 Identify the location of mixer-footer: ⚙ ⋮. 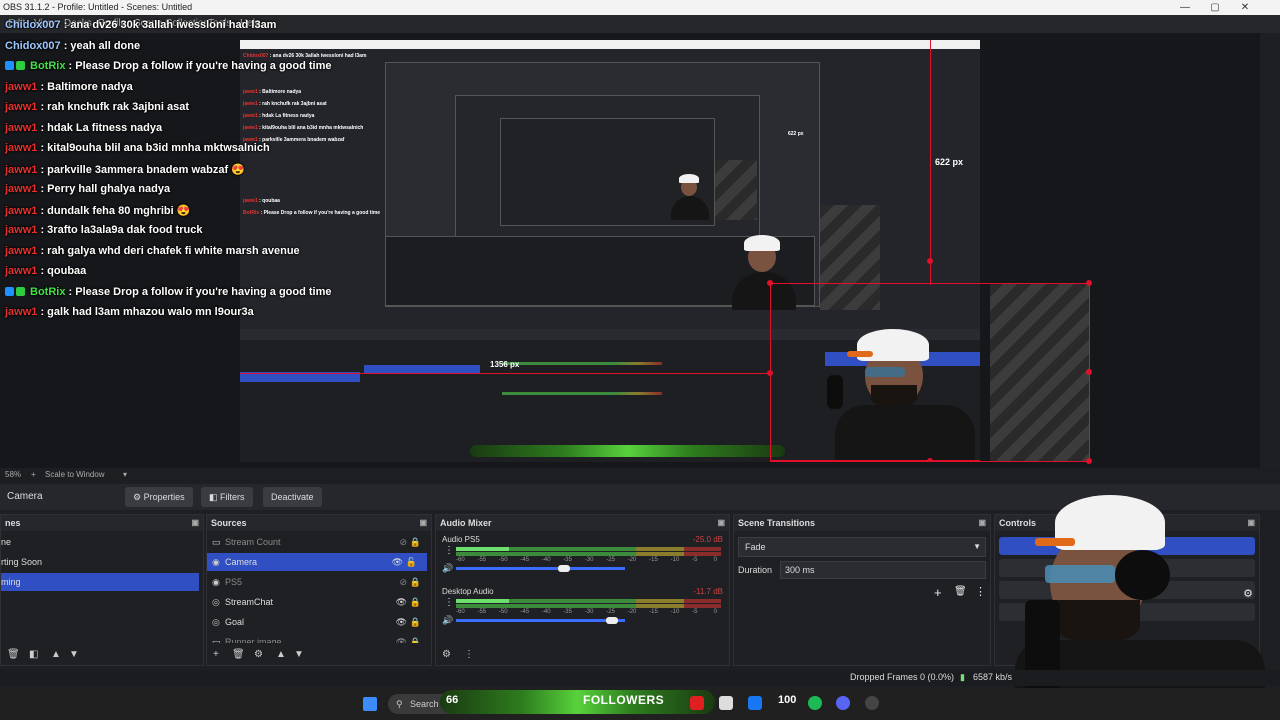
(582, 656).